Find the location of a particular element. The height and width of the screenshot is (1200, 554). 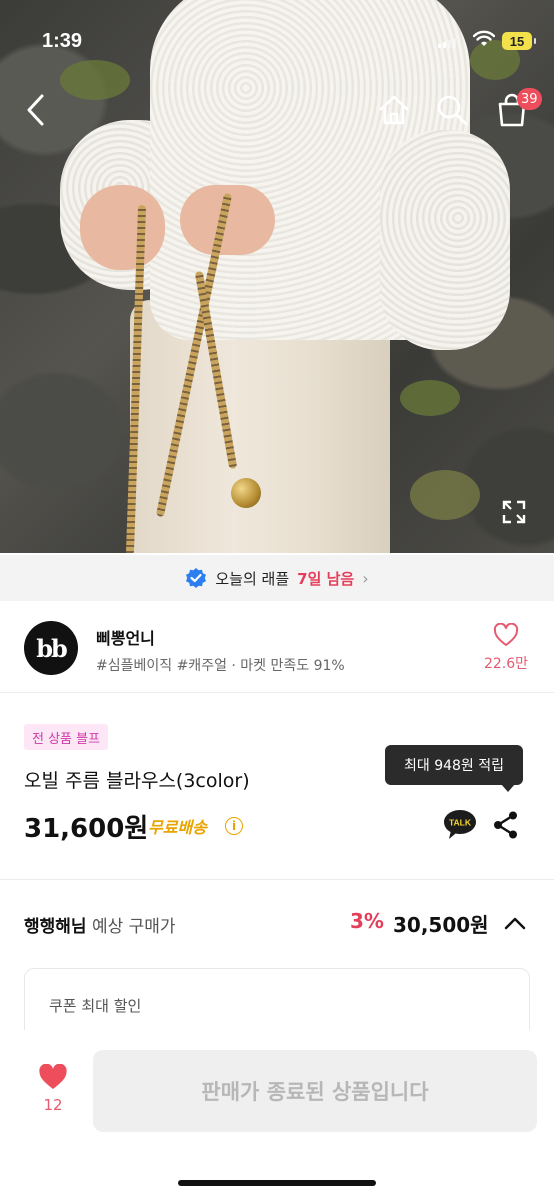

svg-text: TALK is located at coordinates (460, 823).